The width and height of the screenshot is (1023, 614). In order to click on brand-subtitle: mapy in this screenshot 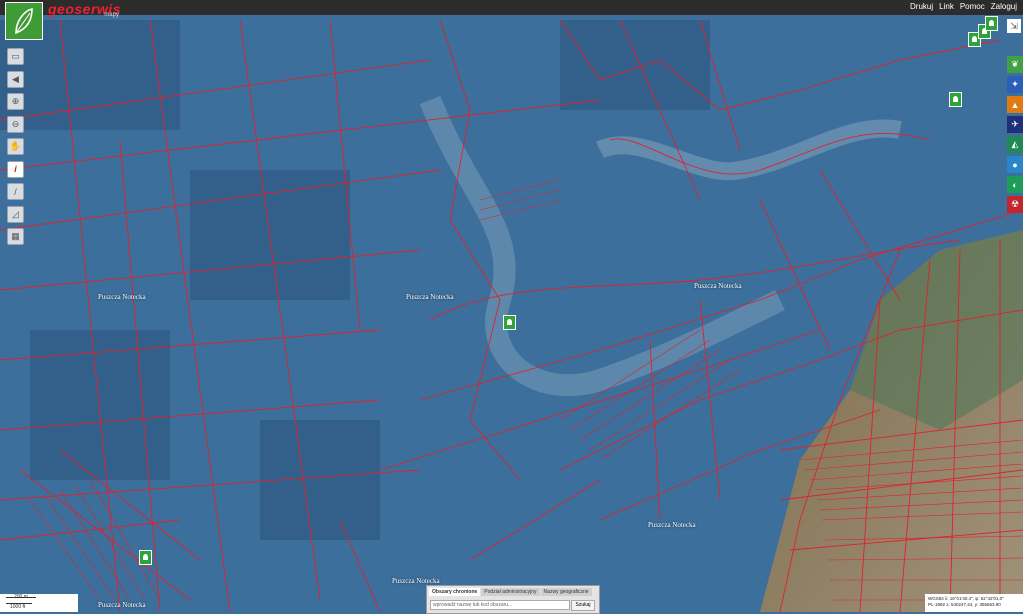, I will do `click(111, 15)`.